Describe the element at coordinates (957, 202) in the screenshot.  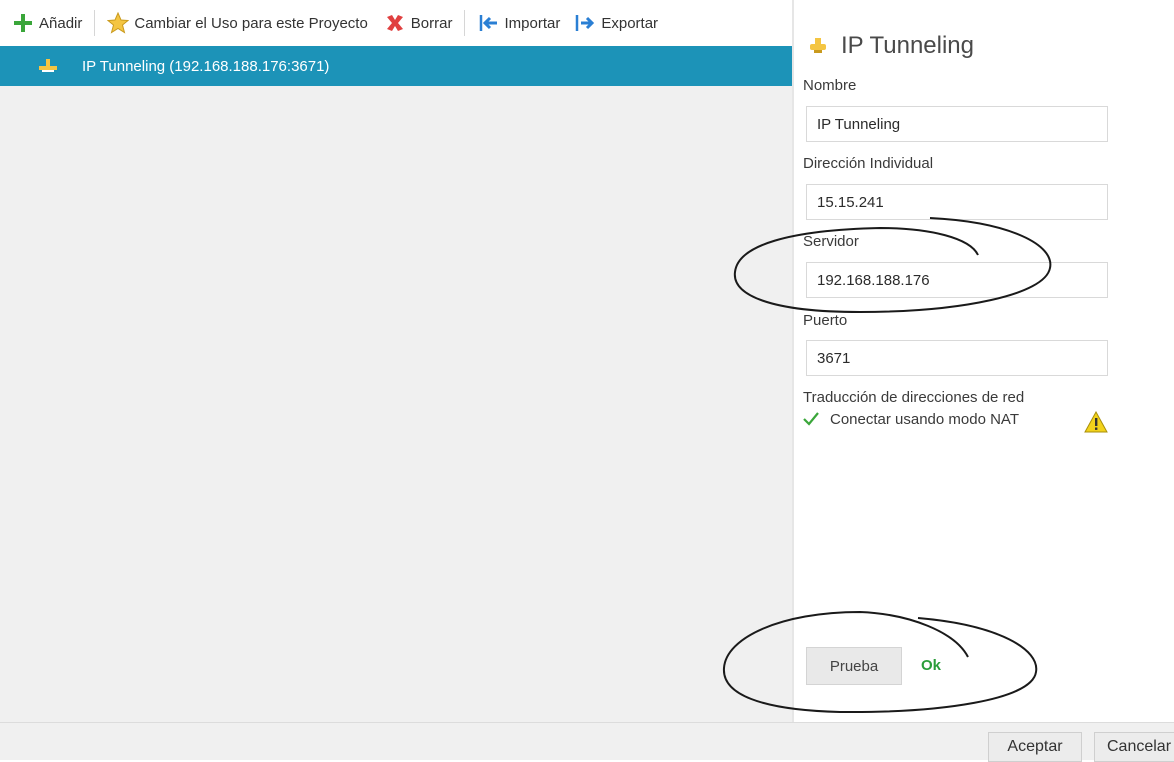
I see `address-field` at that location.